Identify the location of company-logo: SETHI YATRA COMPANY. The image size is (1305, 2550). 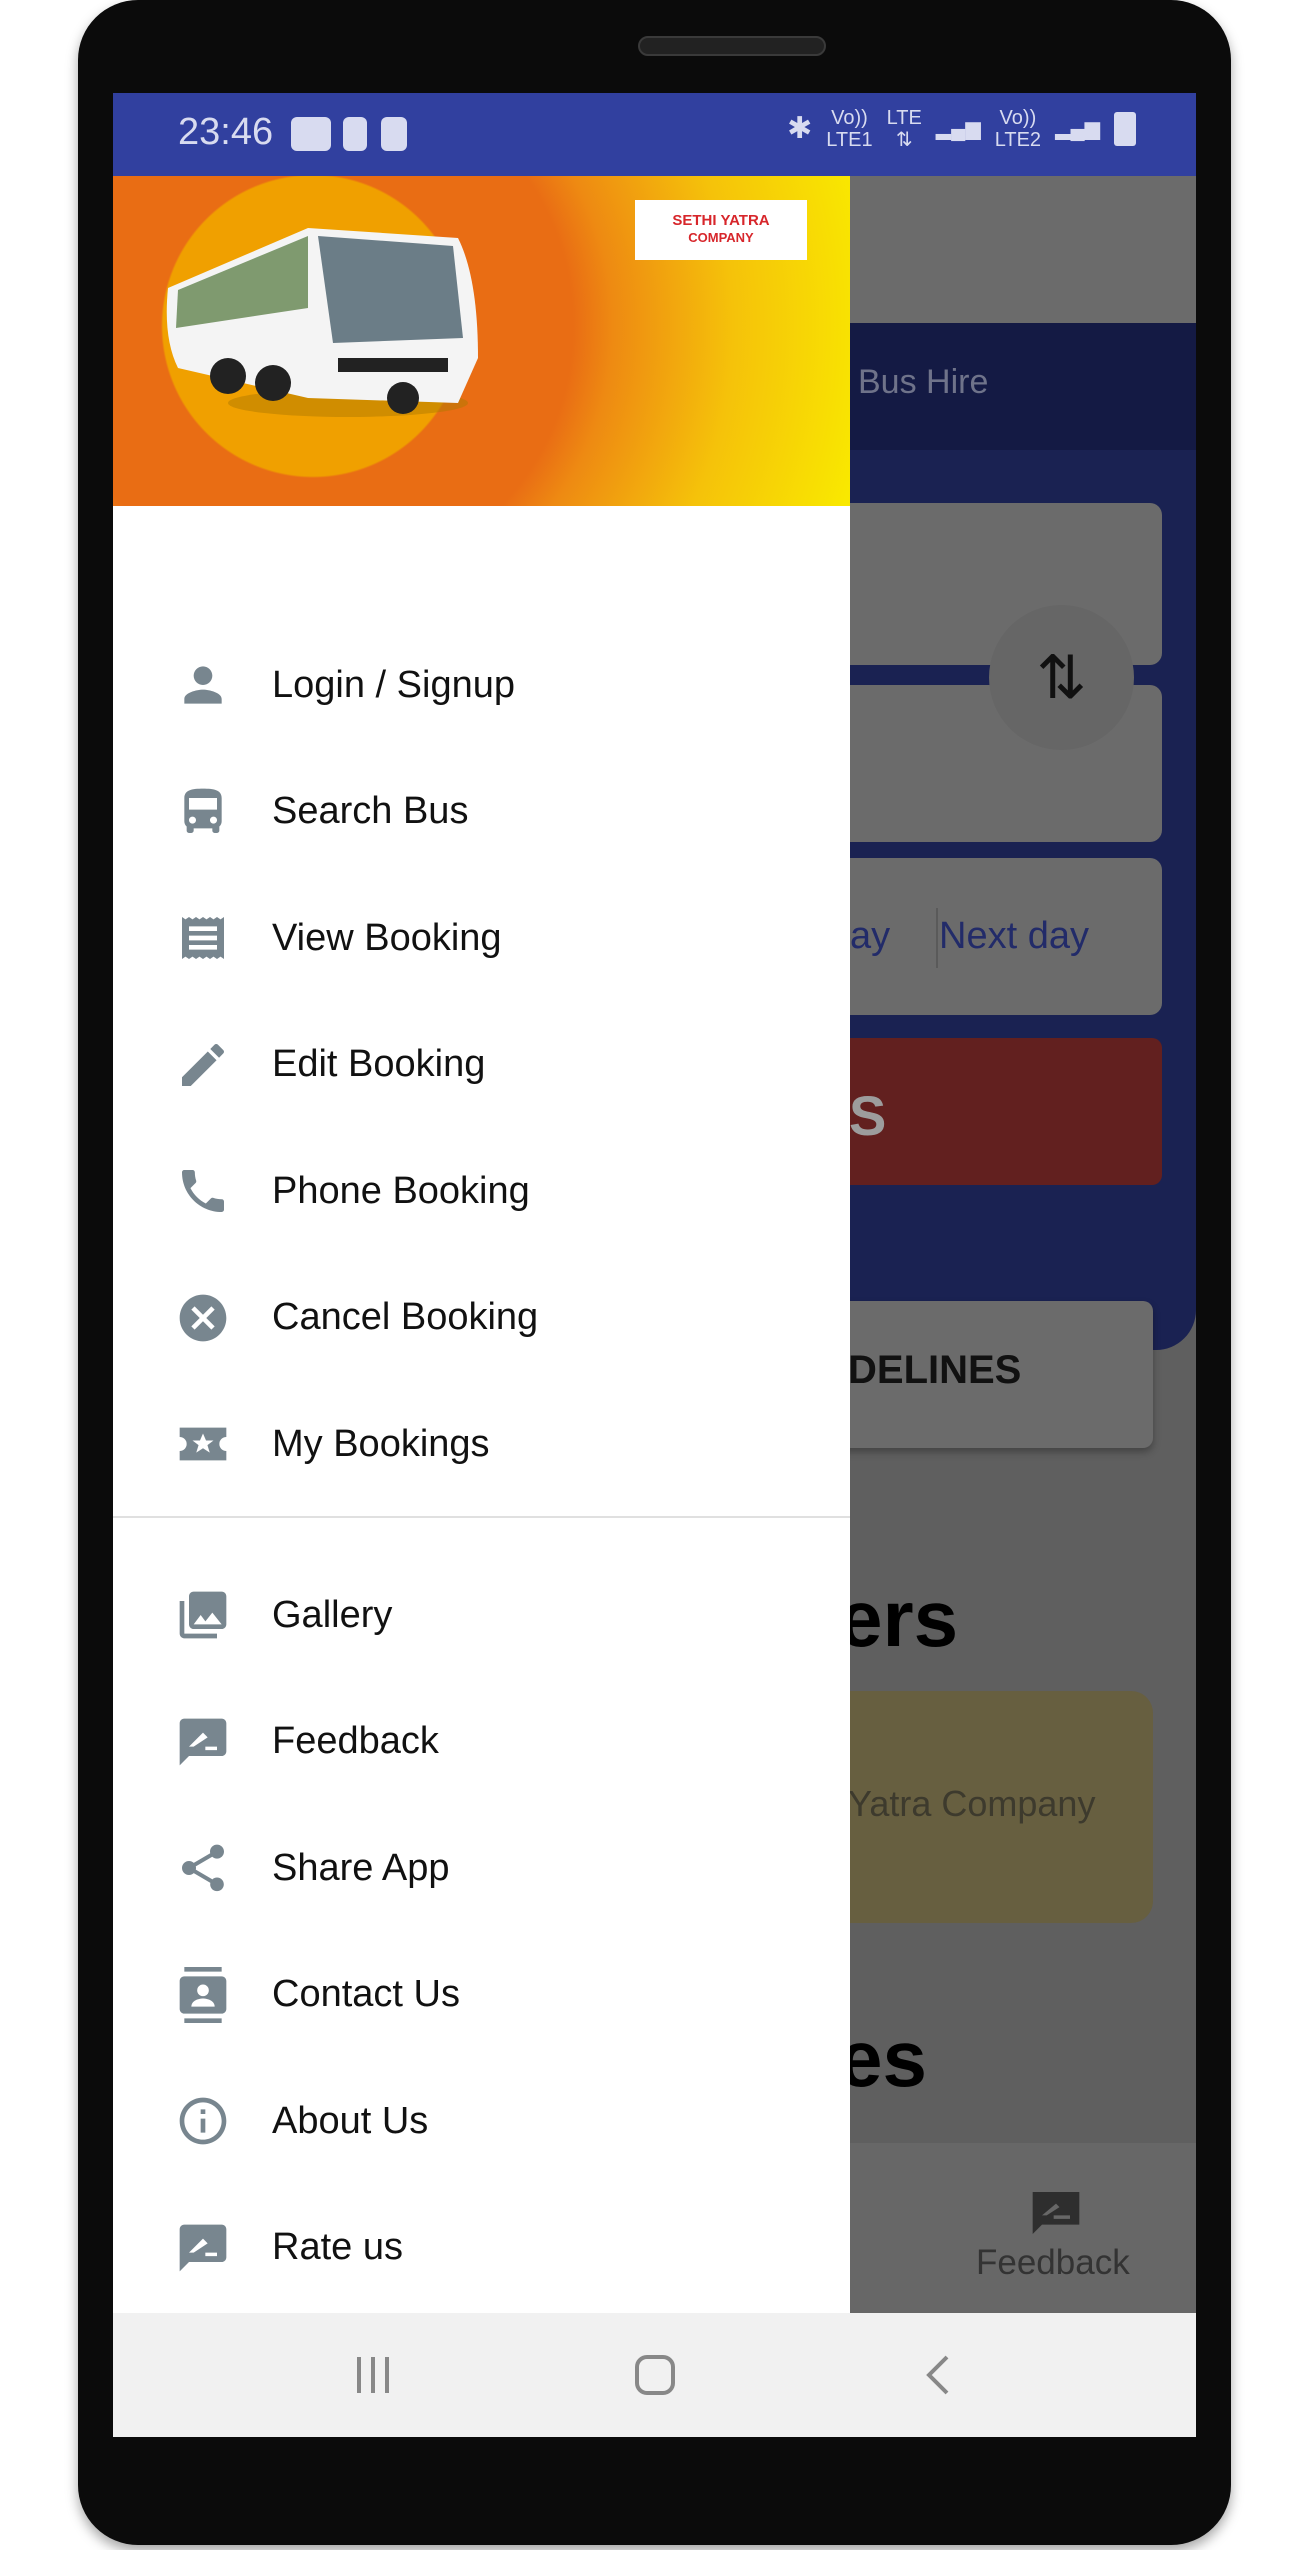
(721, 230).